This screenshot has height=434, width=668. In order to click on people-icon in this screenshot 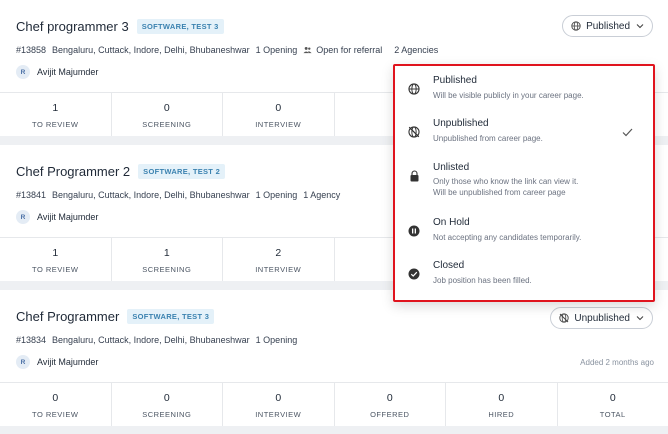, I will do `click(307, 50)`.